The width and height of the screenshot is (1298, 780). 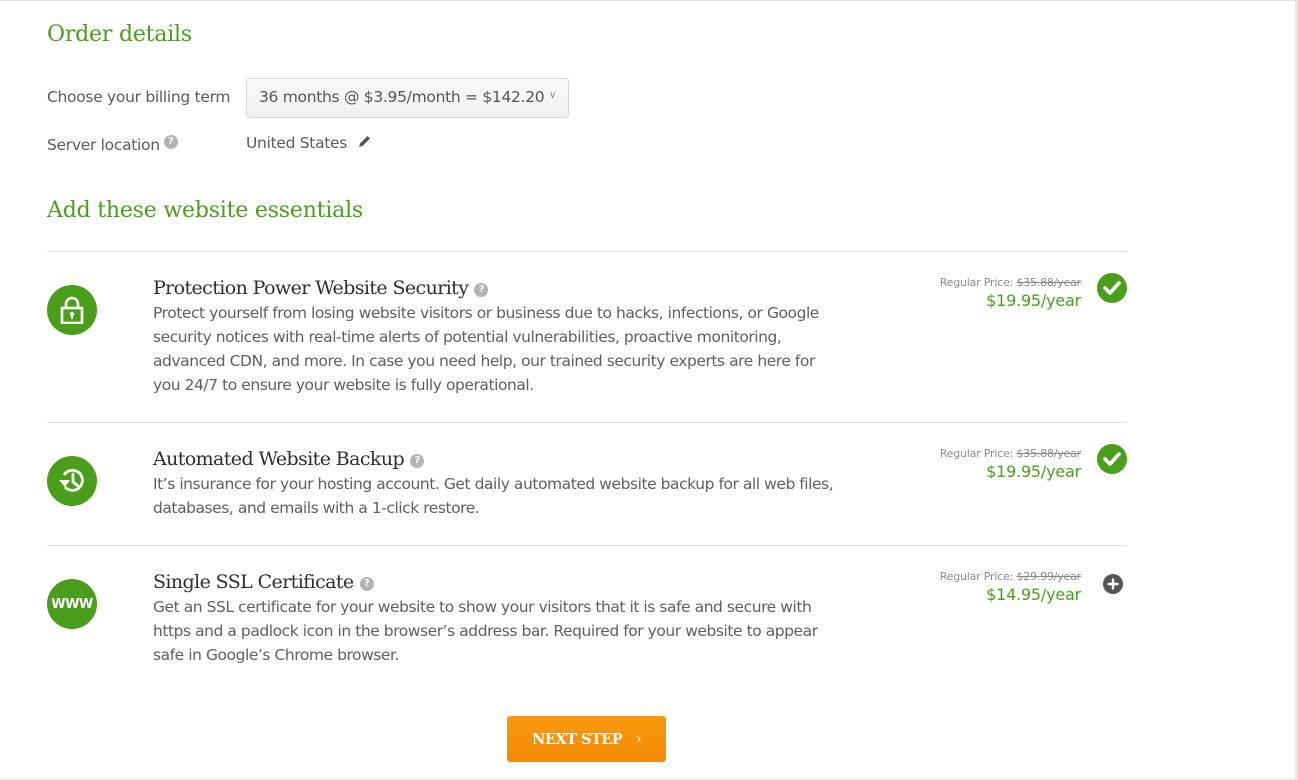 What do you see at coordinates (311, 288) in the screenshot?
I see `addon-title-text: Protection Power Website Security` at bounding box center [311, 288].